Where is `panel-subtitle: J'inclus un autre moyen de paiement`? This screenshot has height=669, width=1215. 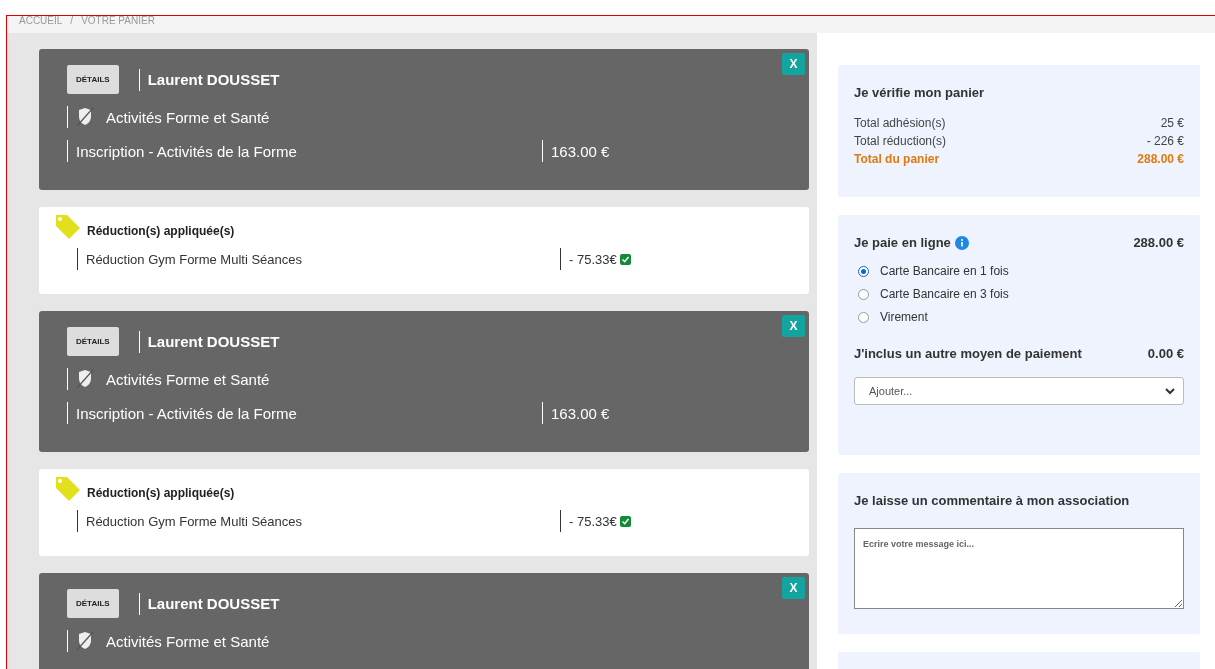
panel-subtitle: J'inclus un autre moyen de paiement is located at coordinates (968, 353).